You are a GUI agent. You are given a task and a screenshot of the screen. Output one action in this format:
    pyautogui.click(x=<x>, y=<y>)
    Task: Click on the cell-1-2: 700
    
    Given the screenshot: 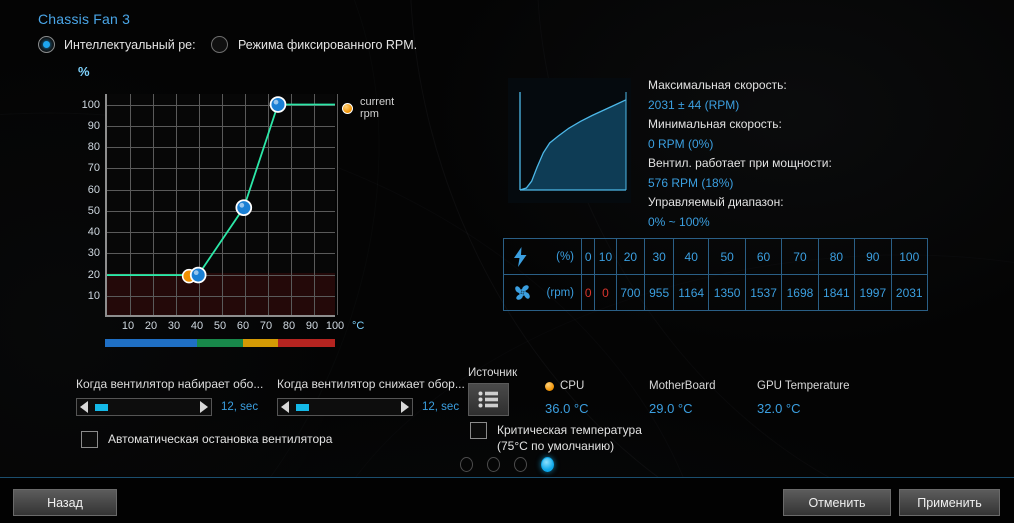 What is the action you would take?
    pyautogui.click(x=630, y=292)
    